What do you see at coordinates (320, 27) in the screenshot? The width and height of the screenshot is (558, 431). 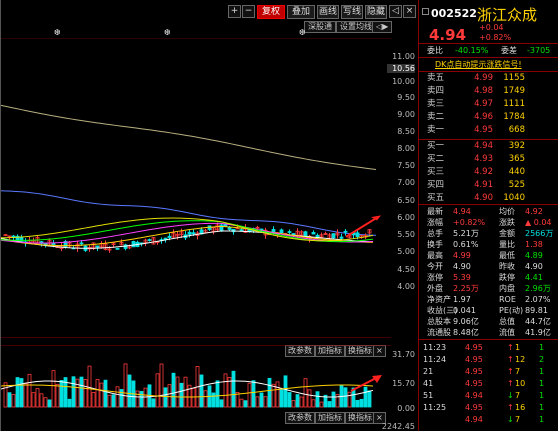 I see `connect-button: 深股通` at bounding box center [320, 27].